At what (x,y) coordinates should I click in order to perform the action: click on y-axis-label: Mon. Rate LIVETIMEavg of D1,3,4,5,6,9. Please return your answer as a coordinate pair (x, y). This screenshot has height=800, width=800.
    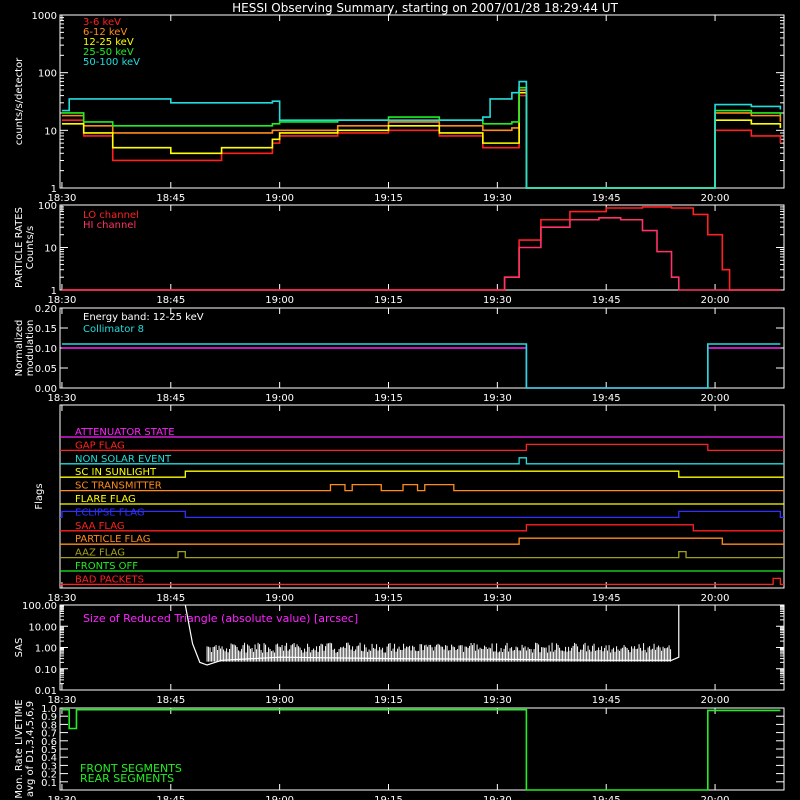
    Looking at the image, I should click on (25, 748).